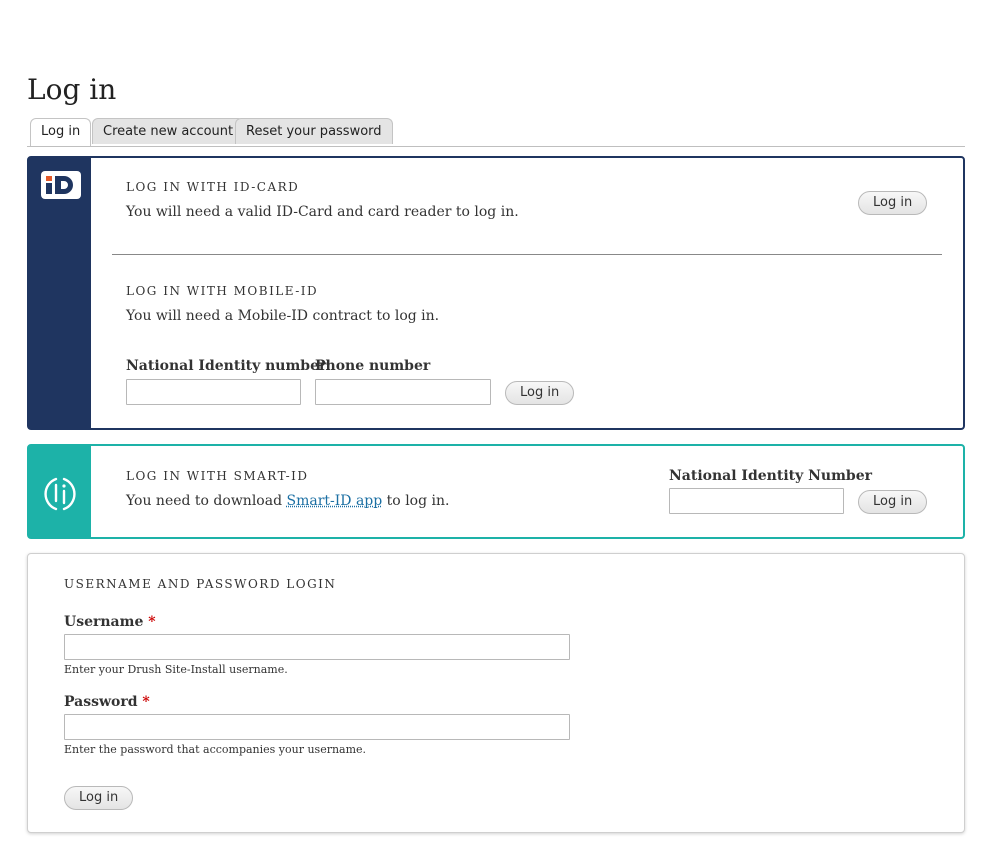 The width and height of the screenshot is (997, 850). I want to click on username-required-marker: *, so click(152, 622).